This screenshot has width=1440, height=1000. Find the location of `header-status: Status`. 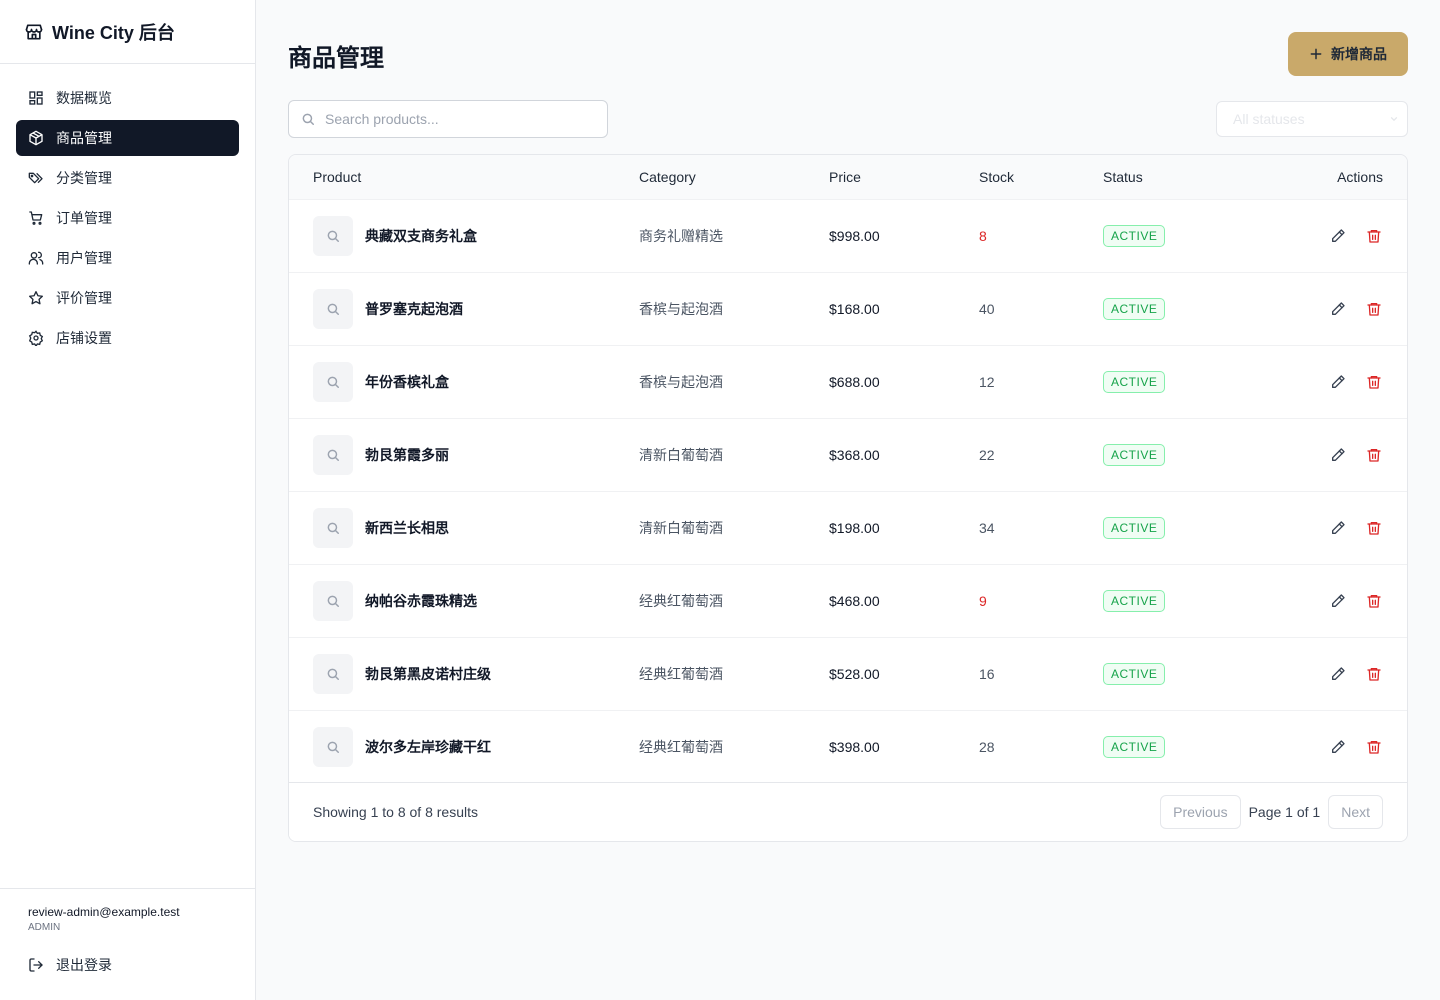

header-status: Status is located at coordinates (1123, 177).